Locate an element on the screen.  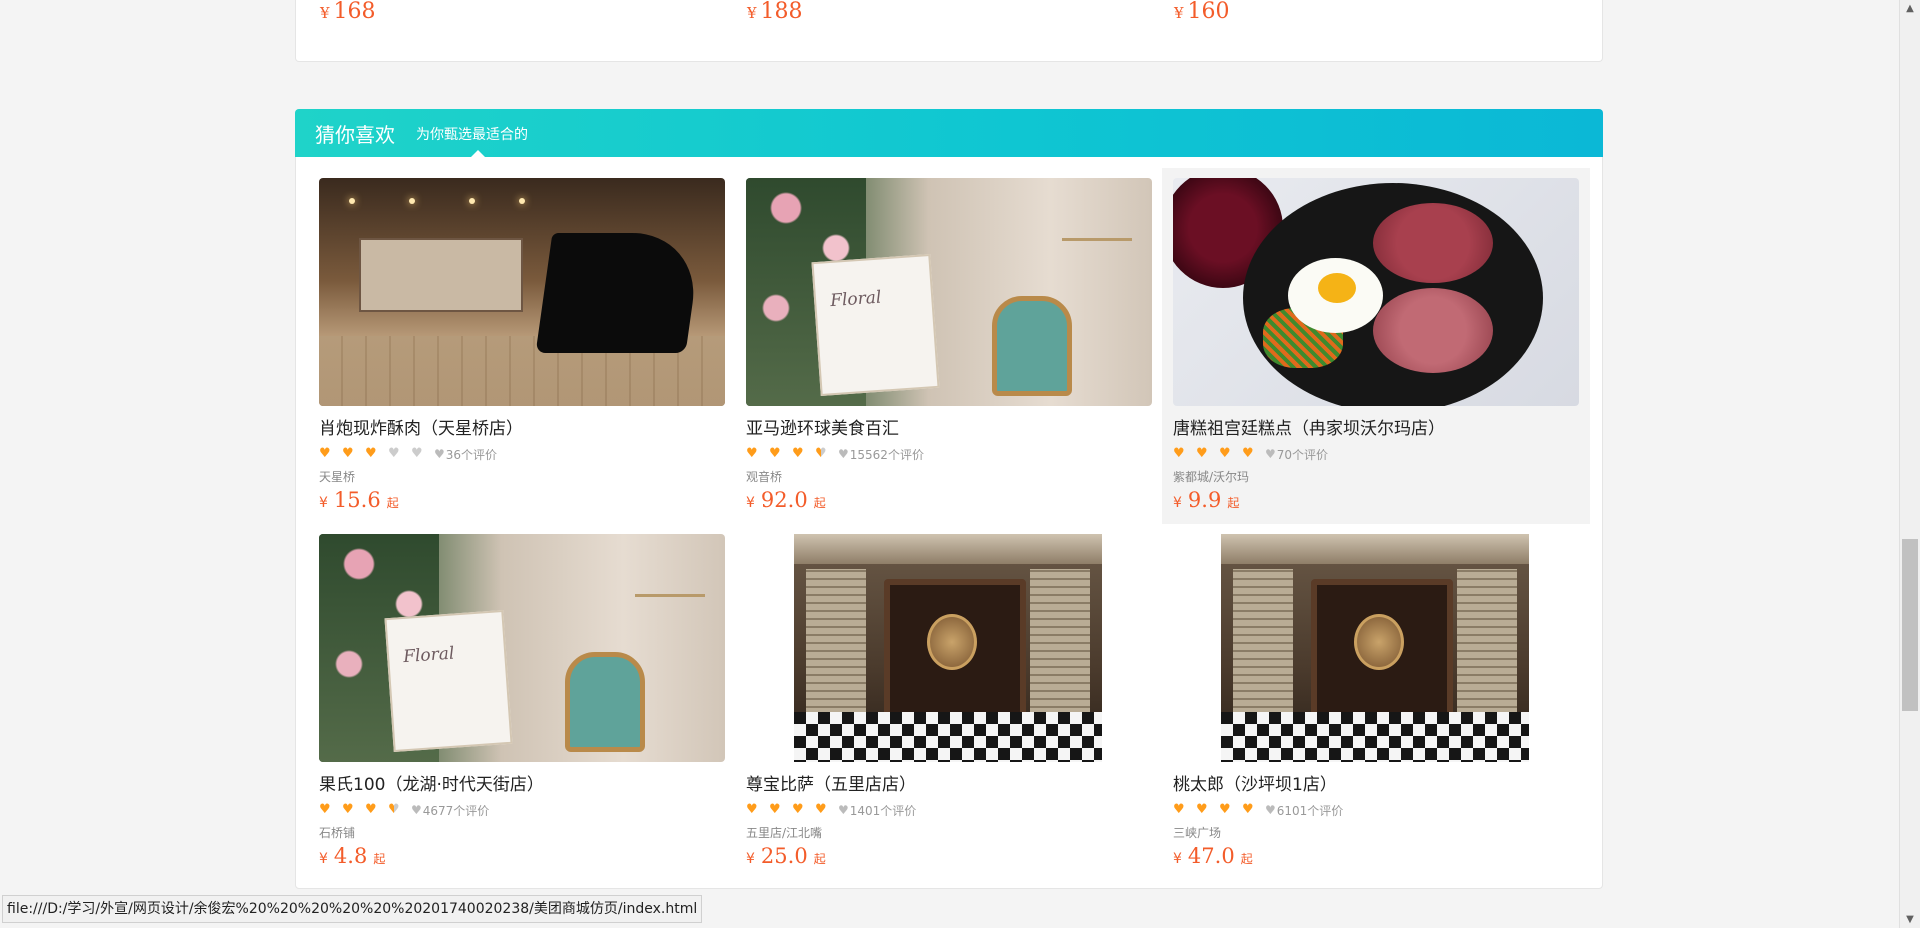
restaurant-name: 桃太郎（沙坪坝1店） is located at coordinates (1376, 785).